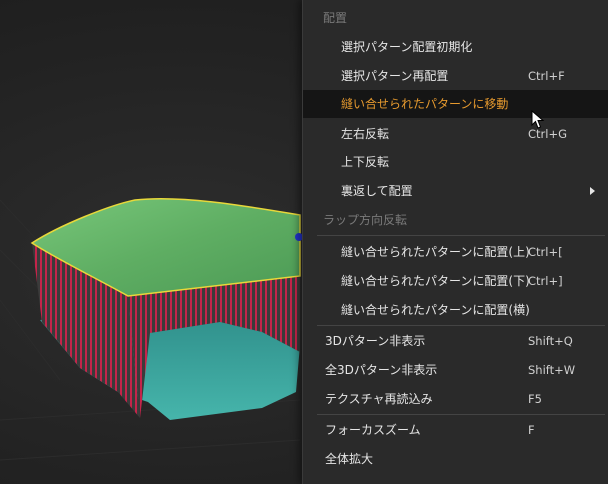 This screenshot has width=608, height=484. Describe the element at coordinates (407, 47) in the screenshot. I see `menu-item-label: 選択パターン配置初期化` at that location.